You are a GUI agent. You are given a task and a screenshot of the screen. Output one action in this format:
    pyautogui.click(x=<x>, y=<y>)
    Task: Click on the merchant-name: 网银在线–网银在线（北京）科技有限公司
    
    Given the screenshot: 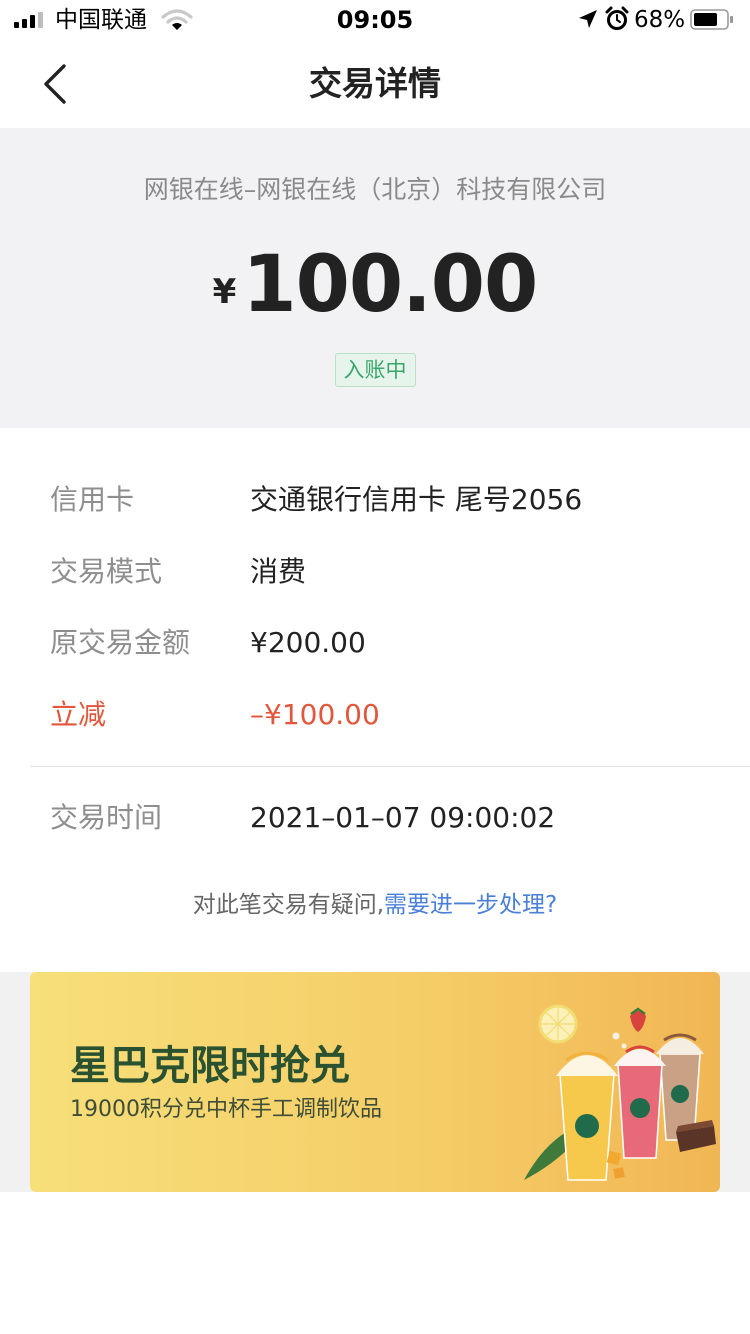 What is the action you would take?
    pyautogui.click(x=375, y=189)
    